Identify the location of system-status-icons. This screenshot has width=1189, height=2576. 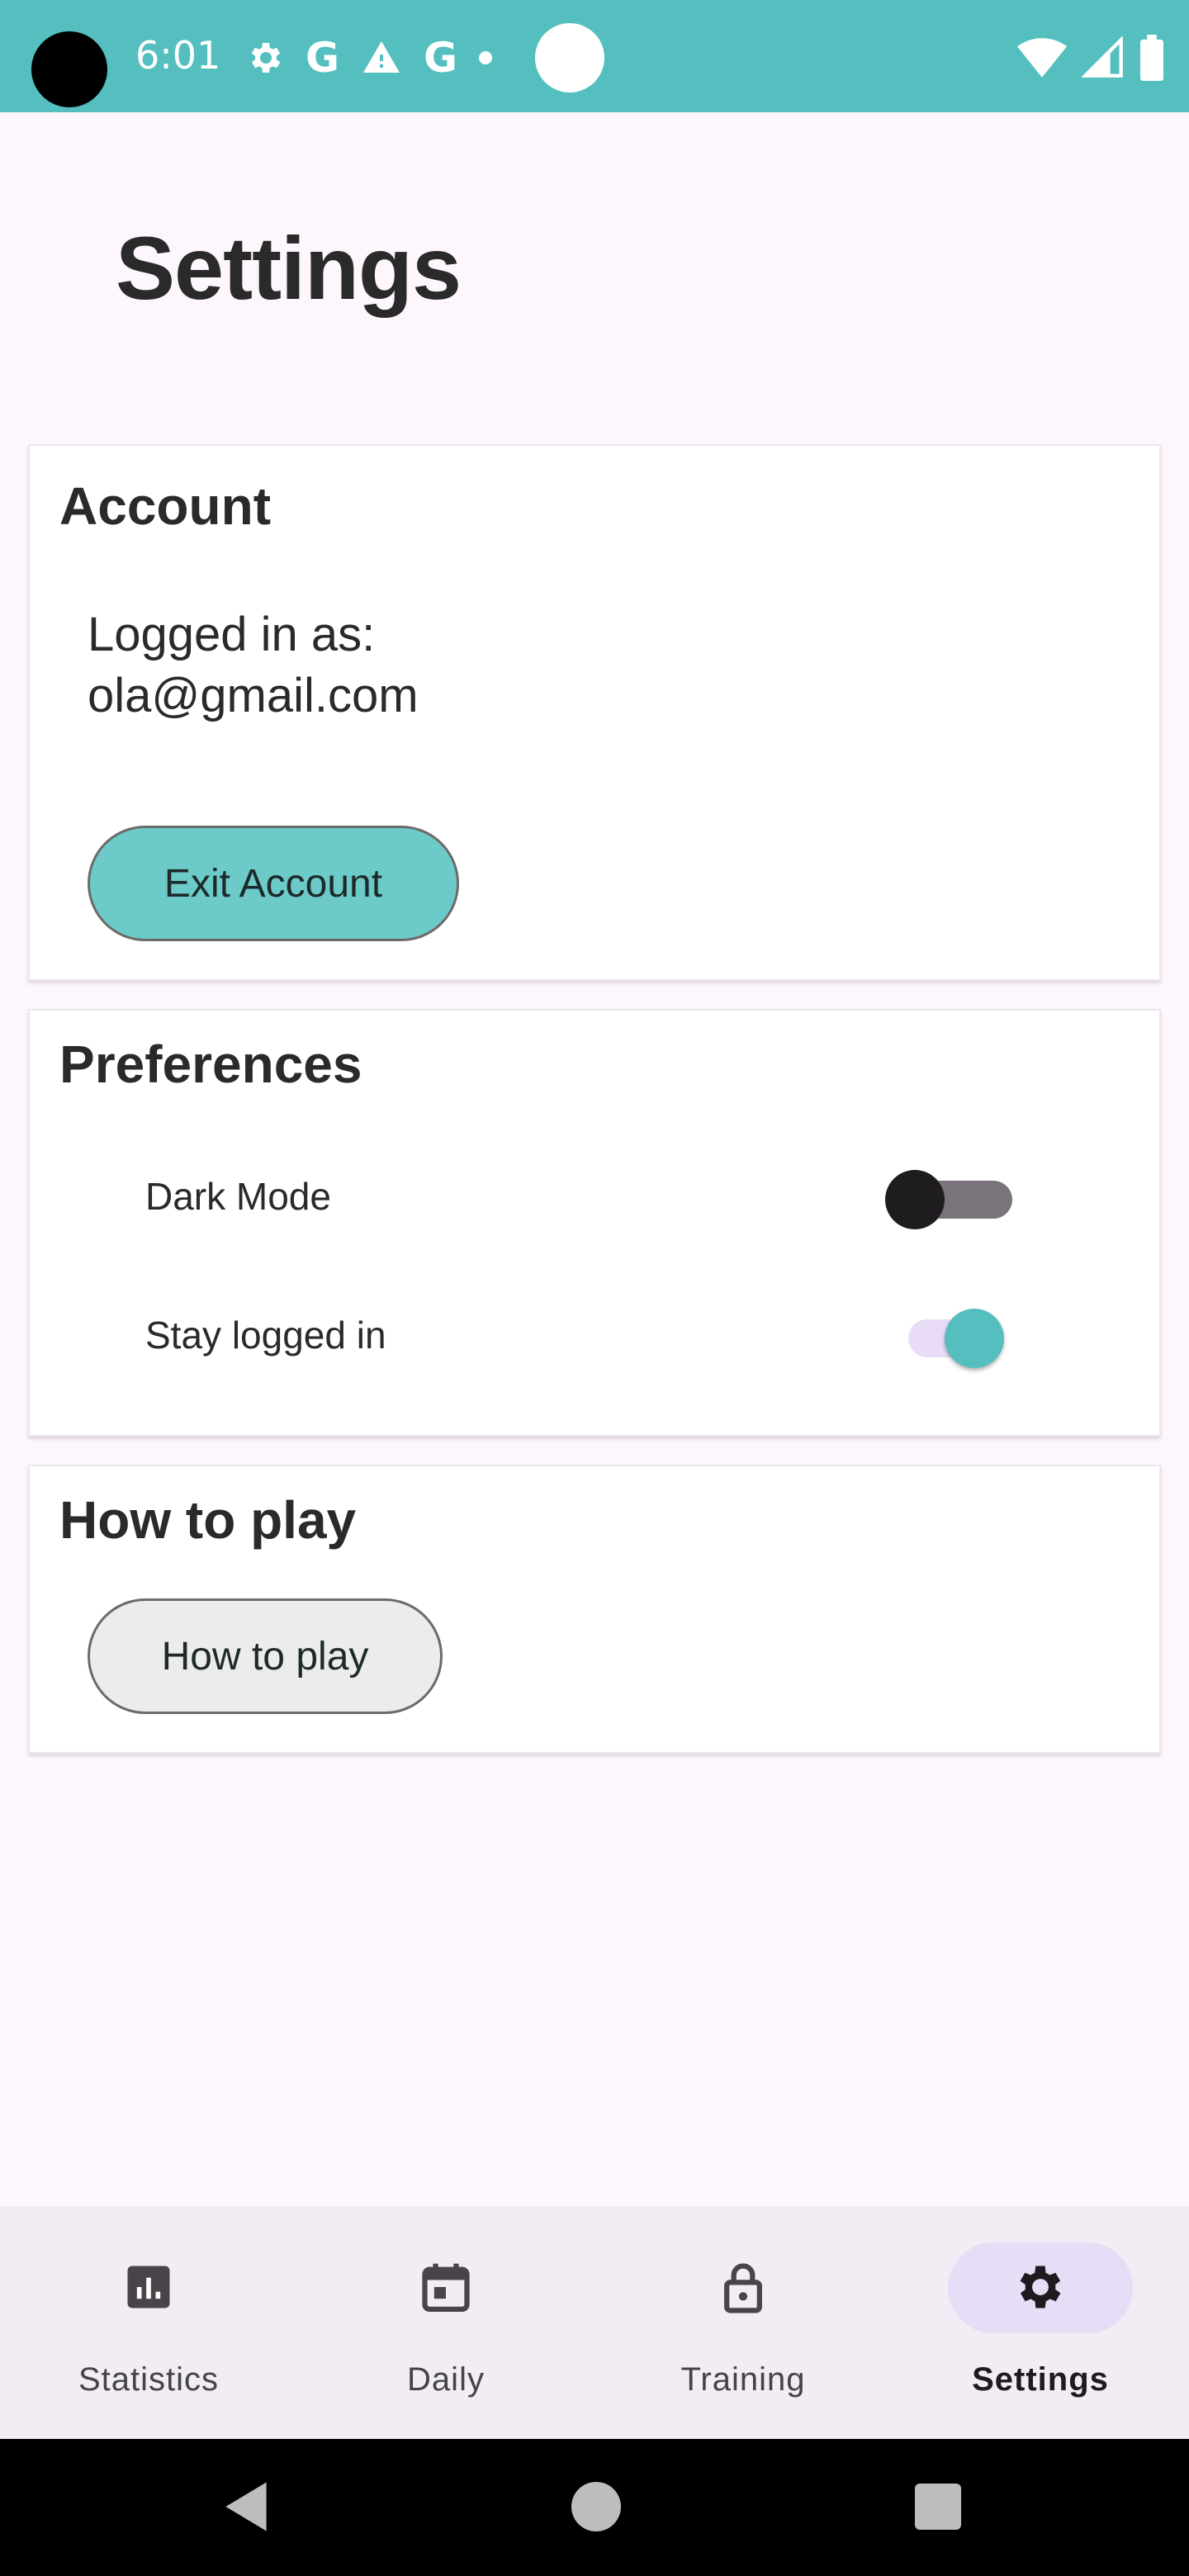
(1090, 57).